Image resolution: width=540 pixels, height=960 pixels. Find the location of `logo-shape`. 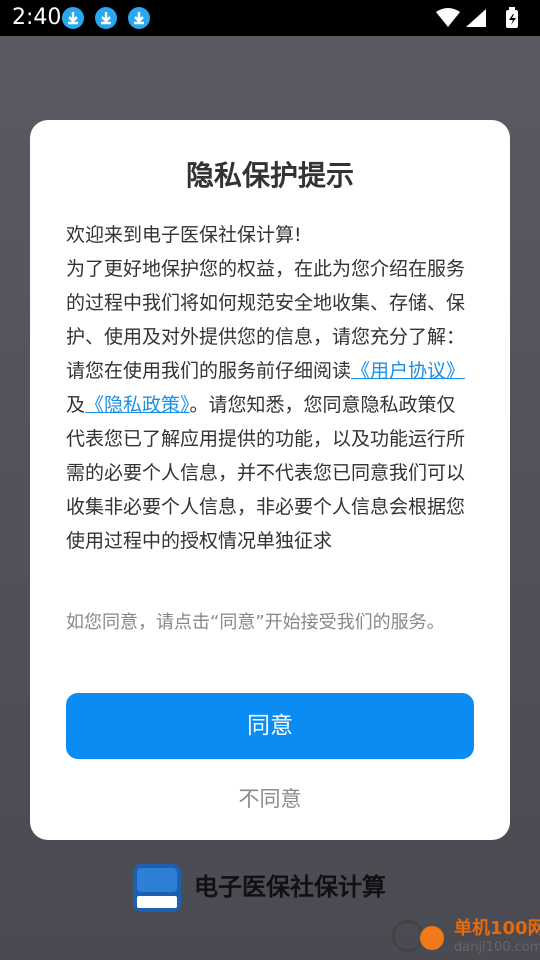

logo-shape is located at coordinates (157, 880).